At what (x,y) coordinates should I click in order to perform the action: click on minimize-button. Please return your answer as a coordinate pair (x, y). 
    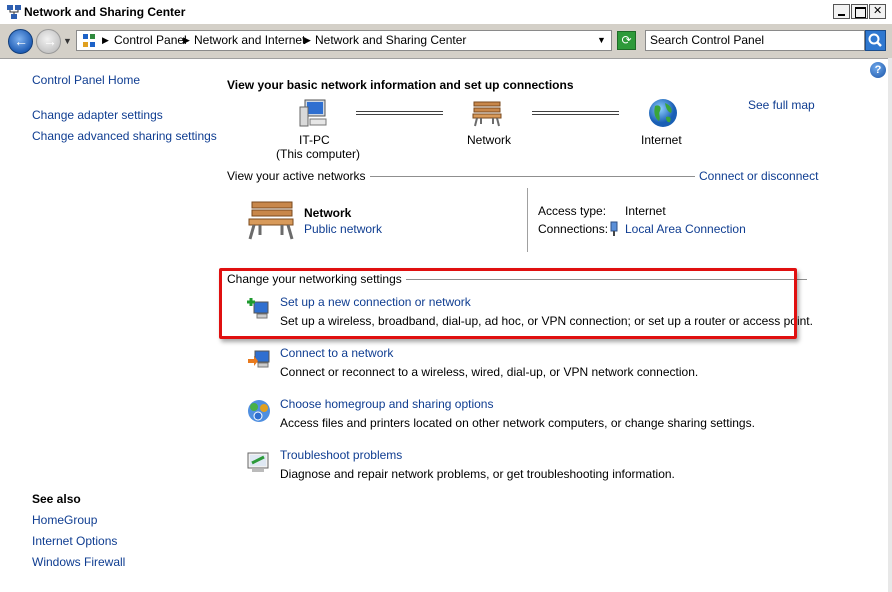
    Looking at the image, I should click on (841, 11).